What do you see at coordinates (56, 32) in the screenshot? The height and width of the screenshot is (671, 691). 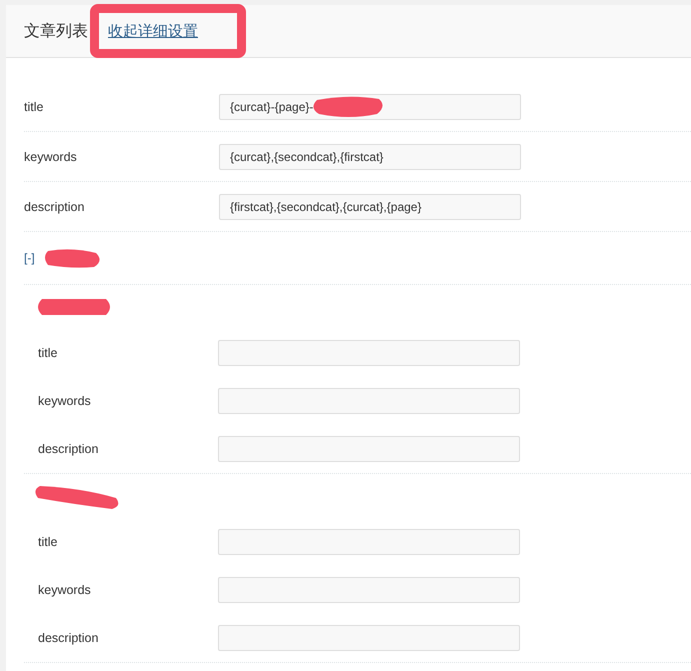 I see `section-title: 文章列表` at bounding box center [56, 32].